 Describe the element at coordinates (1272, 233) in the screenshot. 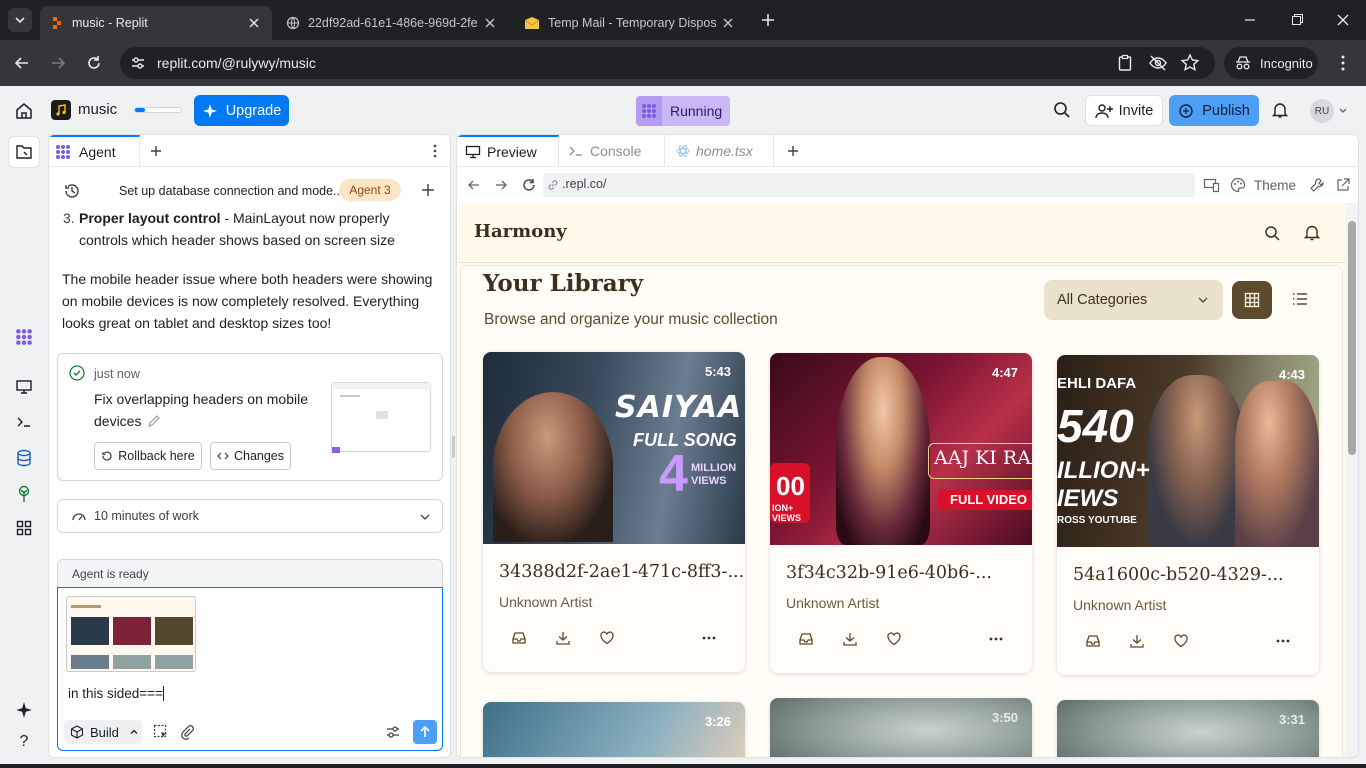

I see `app-search-button` at that location.